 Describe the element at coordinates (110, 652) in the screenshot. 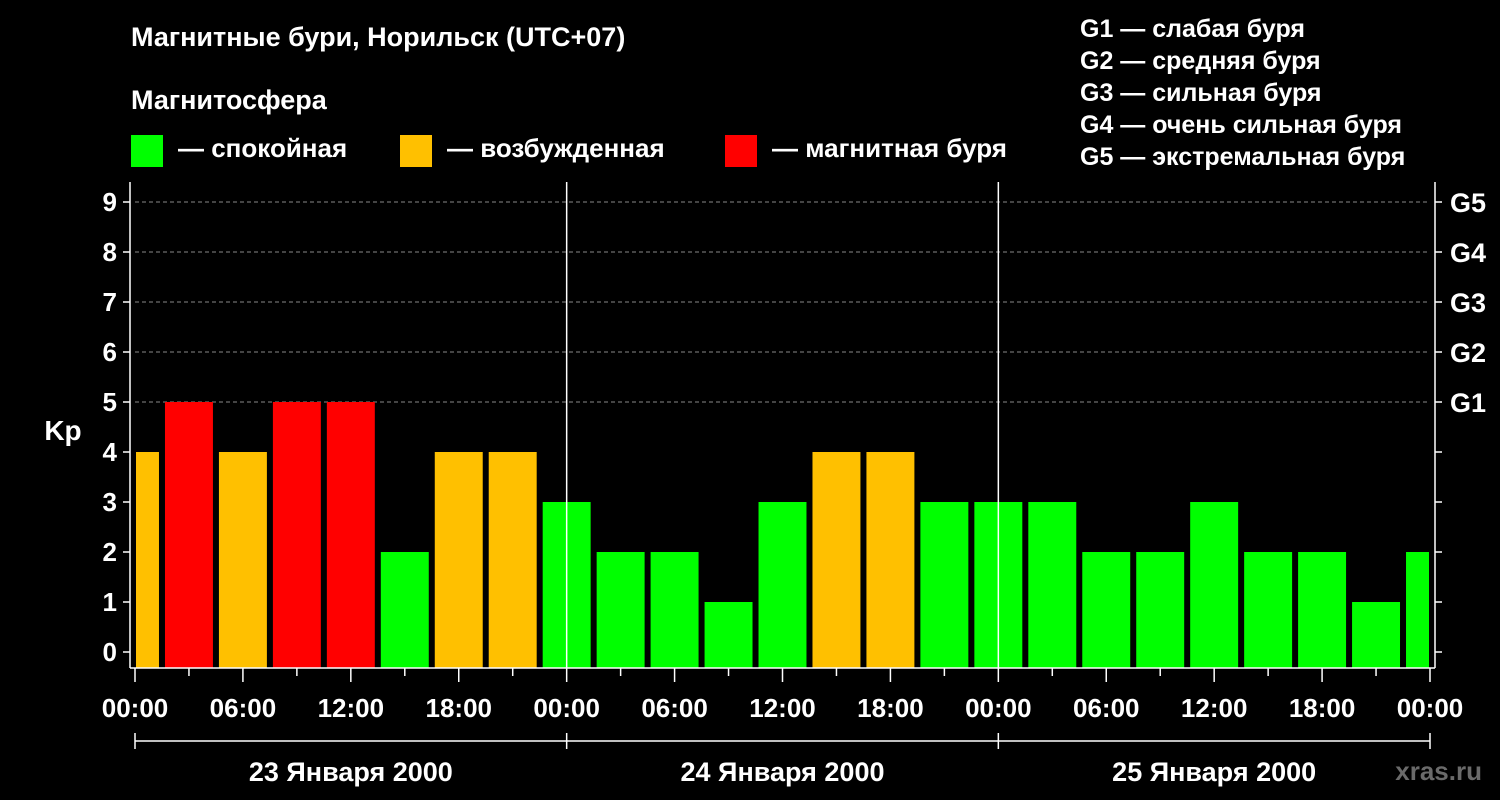

I see `y-tick-label: 0` at that location.